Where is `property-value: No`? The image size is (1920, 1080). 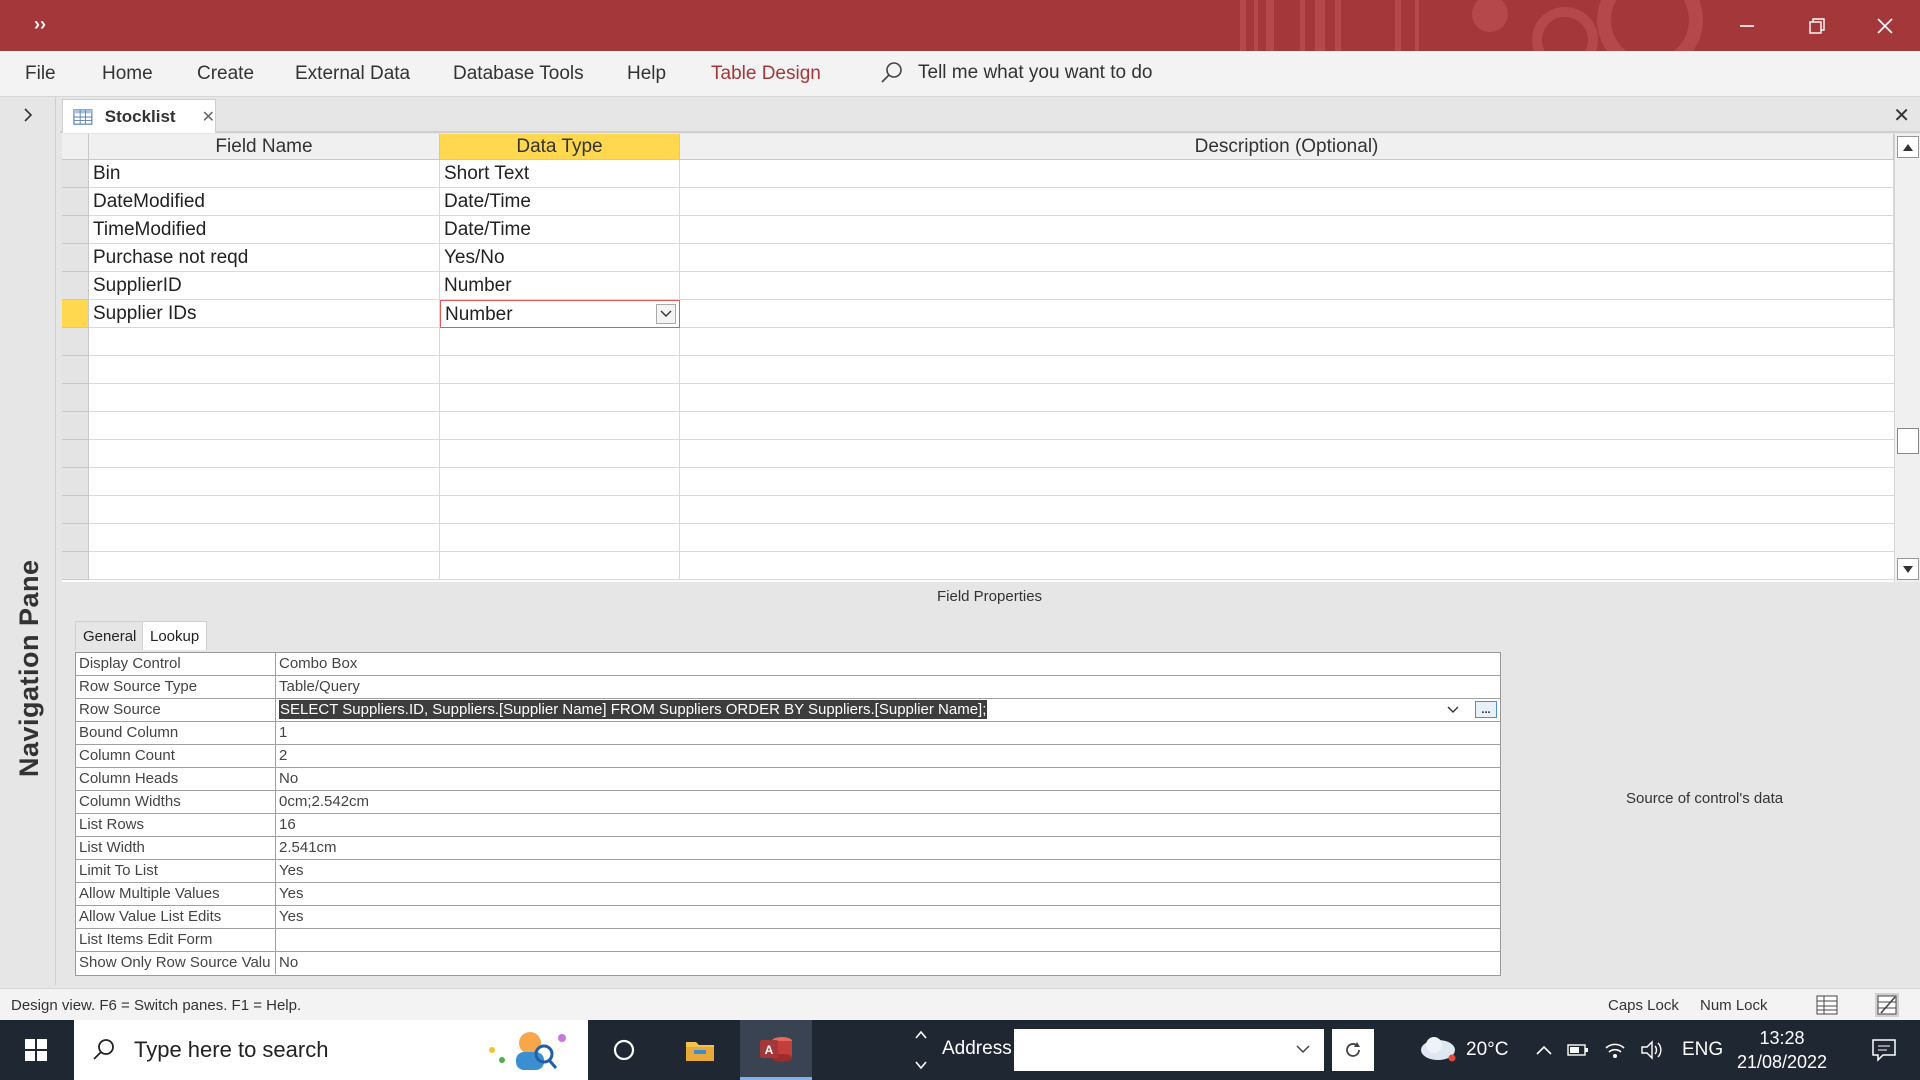 property-value: No is located at coordinates (888, 779).